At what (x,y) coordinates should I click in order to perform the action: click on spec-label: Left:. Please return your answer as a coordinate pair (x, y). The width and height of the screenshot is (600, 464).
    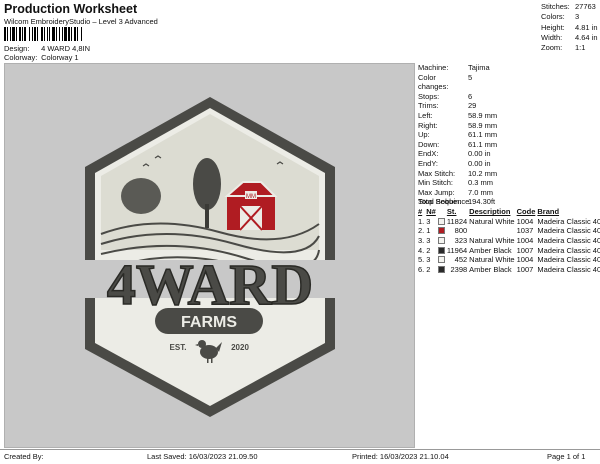
    Looking at the image, I should click on (425, 115).